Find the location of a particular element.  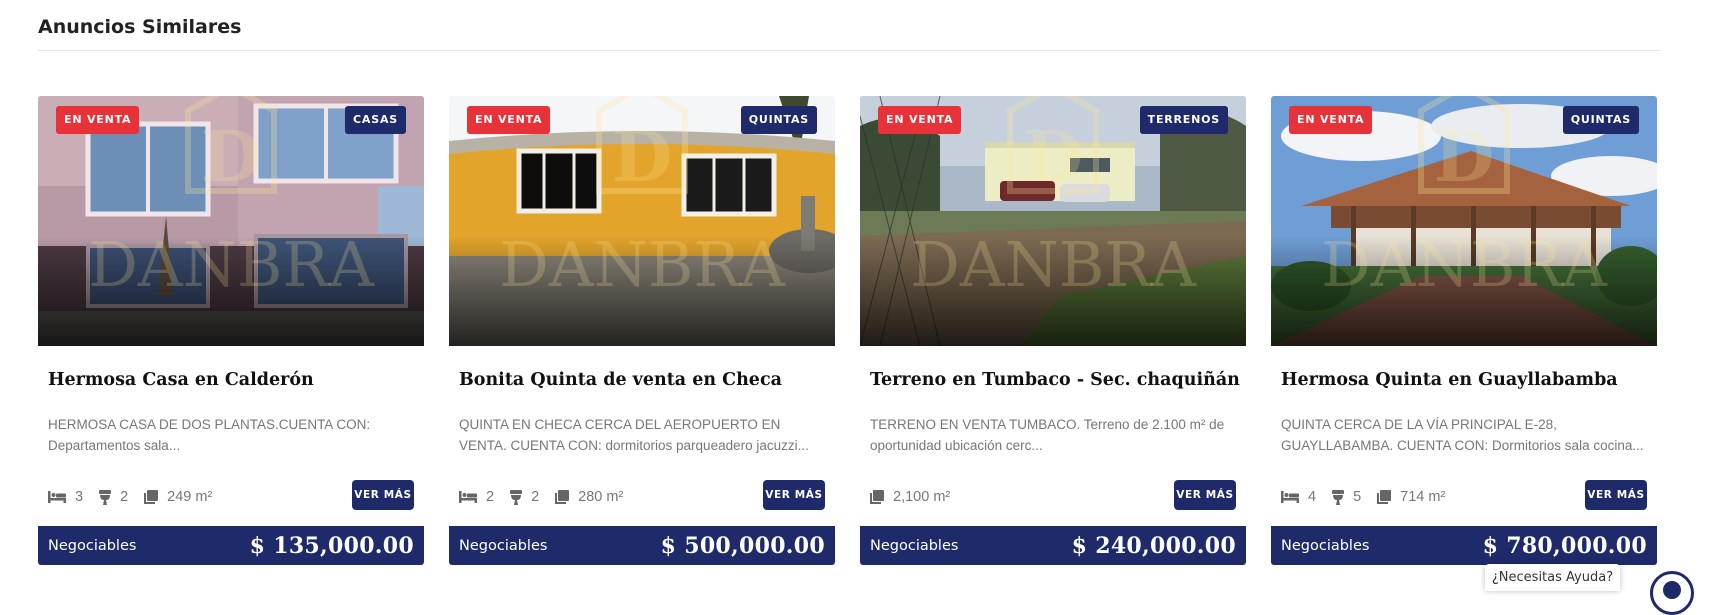

listing-title: Hermosa Casa en Calderón is located at coordinates (181, 380).